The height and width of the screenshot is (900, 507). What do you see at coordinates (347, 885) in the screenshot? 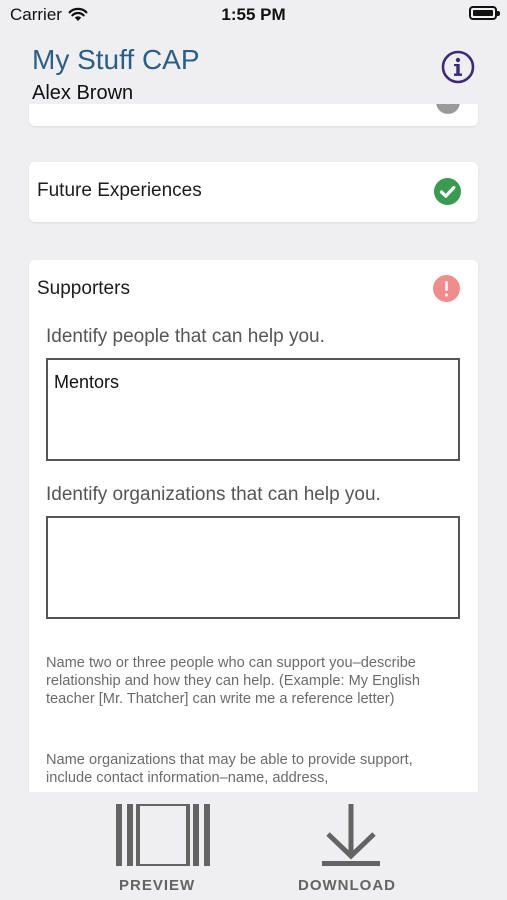
I see `download-button: DOWNLOAD` at bounding box center [347, 885].